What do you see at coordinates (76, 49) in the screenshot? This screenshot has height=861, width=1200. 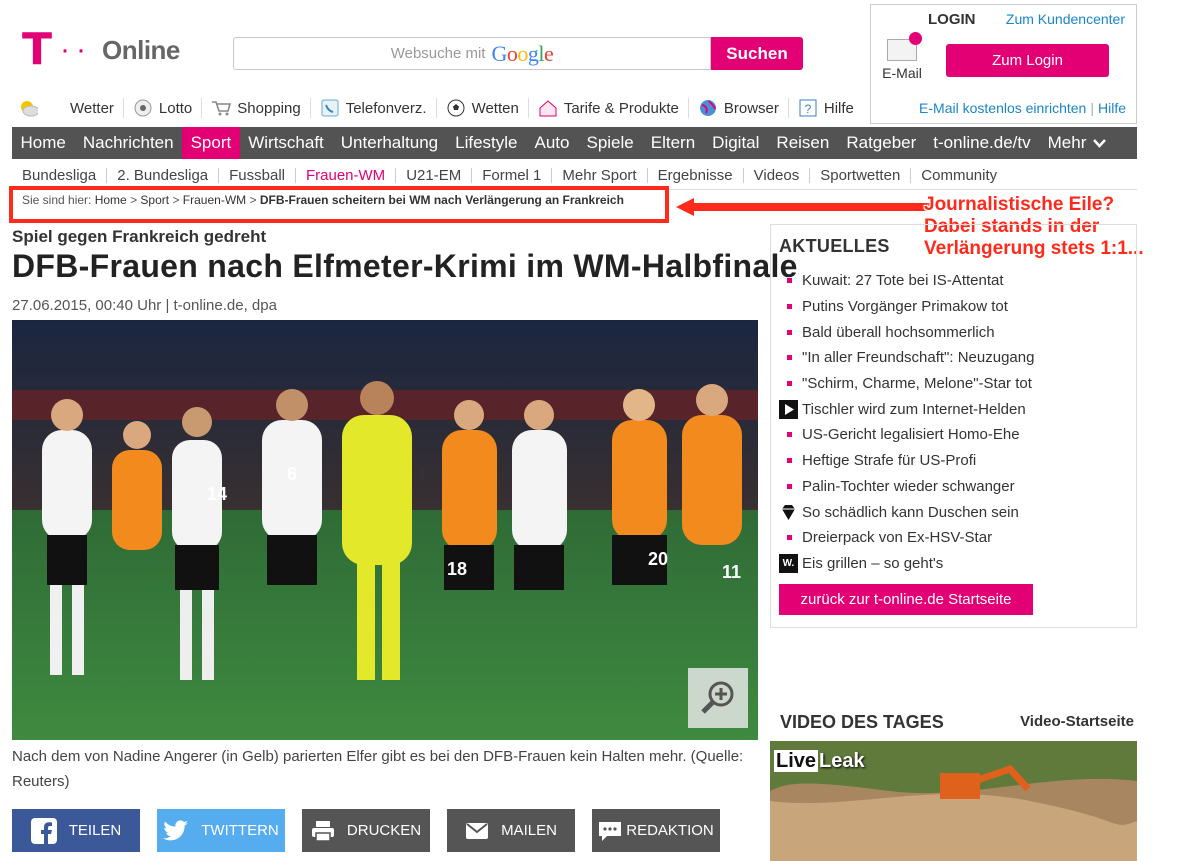 I see `telekom-dots: ··` at bounding box center [76, 49].